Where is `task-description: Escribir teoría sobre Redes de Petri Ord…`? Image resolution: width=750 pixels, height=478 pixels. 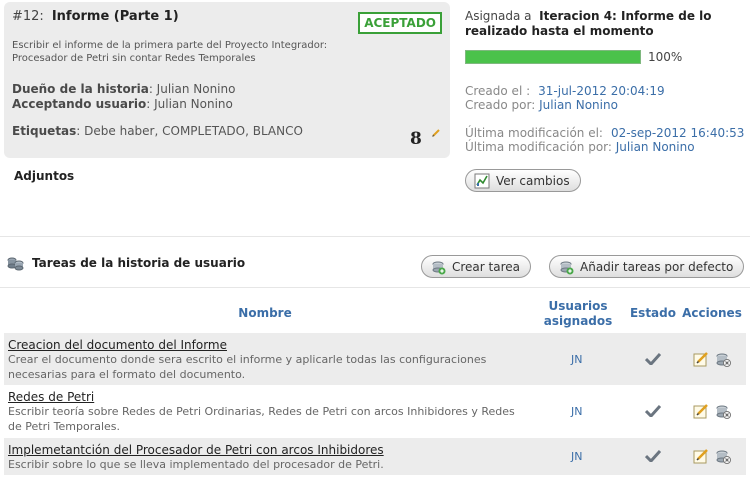
task-description: Escribir teoría sobre Redes de Petri Ord… is located at coordinates (261, 419).